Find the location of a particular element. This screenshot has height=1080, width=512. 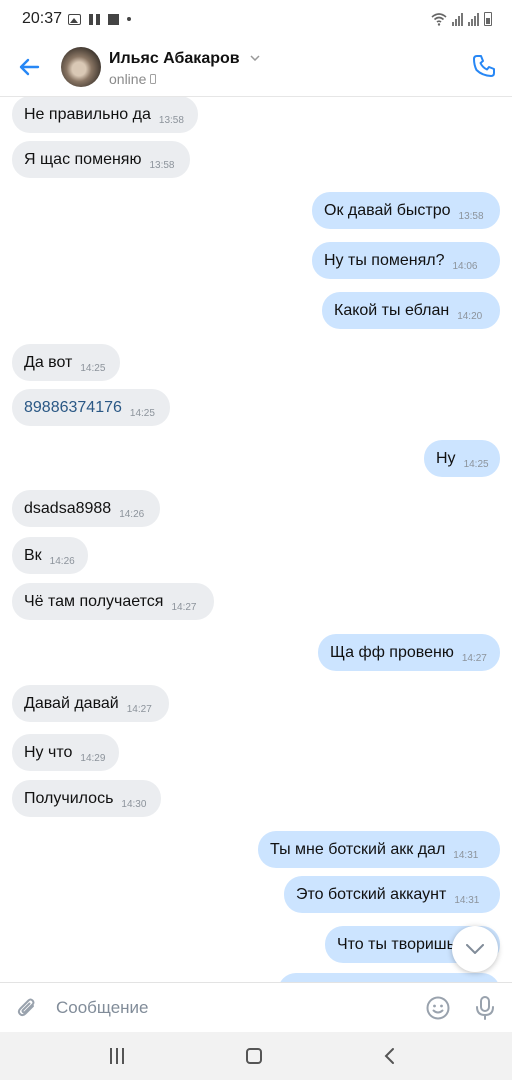

message-text: Чё там получается is located at coordinates (94, 601).